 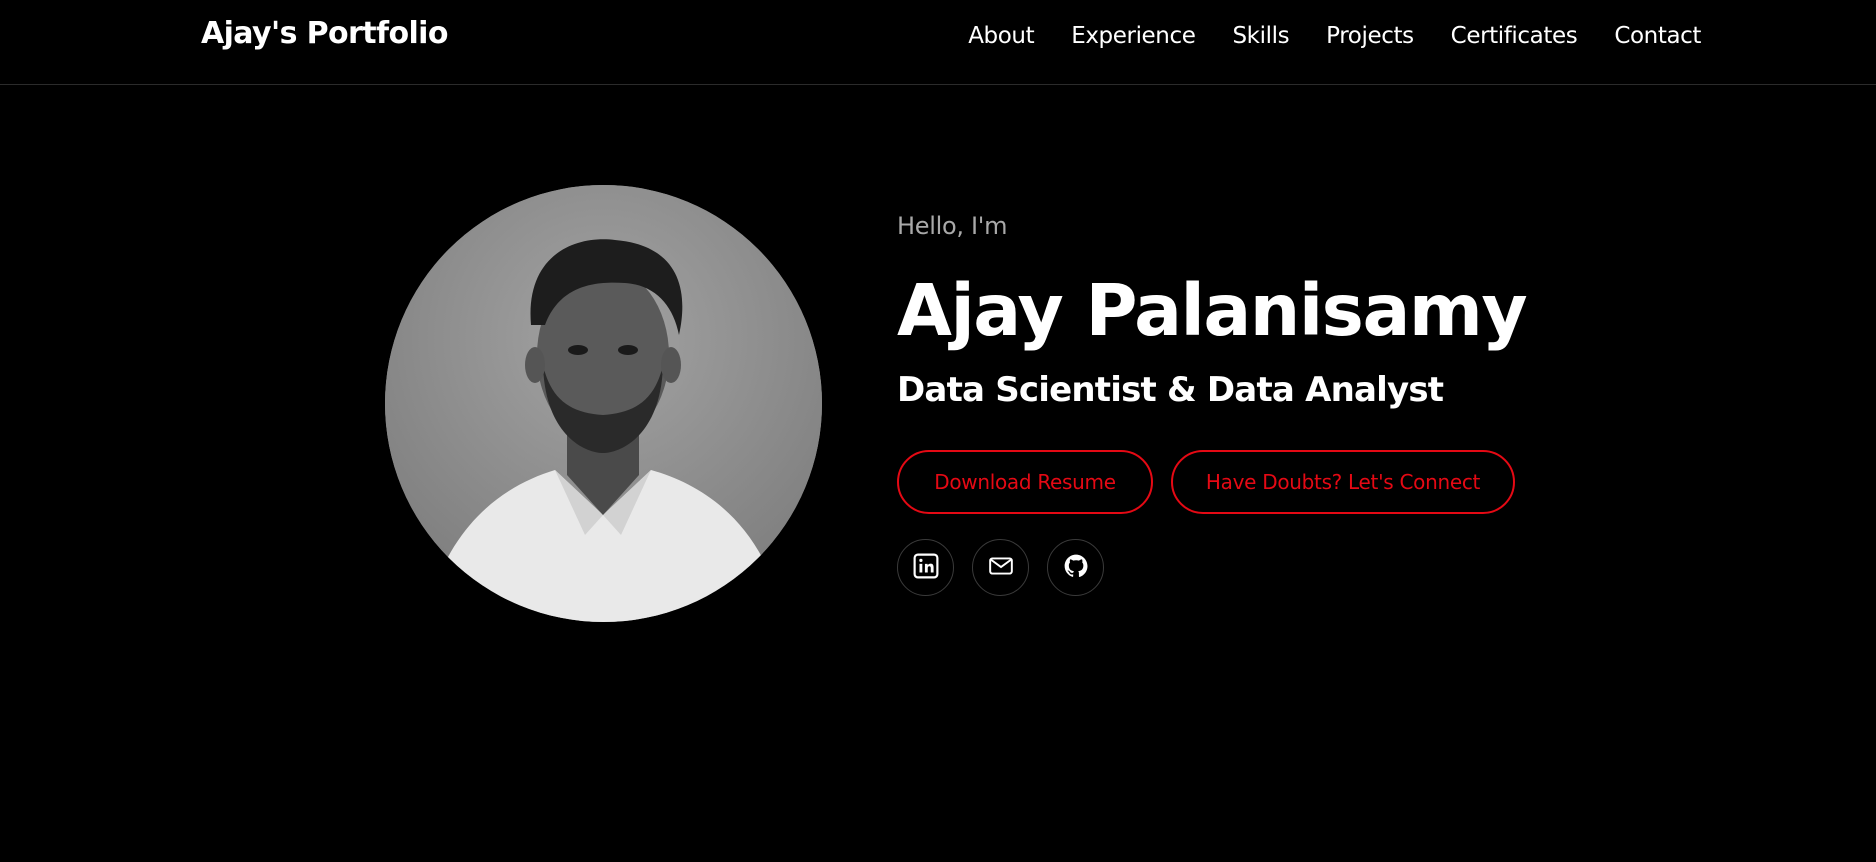 I want to click on nav-link-projects: Projects, so click(x=1370, y=36).